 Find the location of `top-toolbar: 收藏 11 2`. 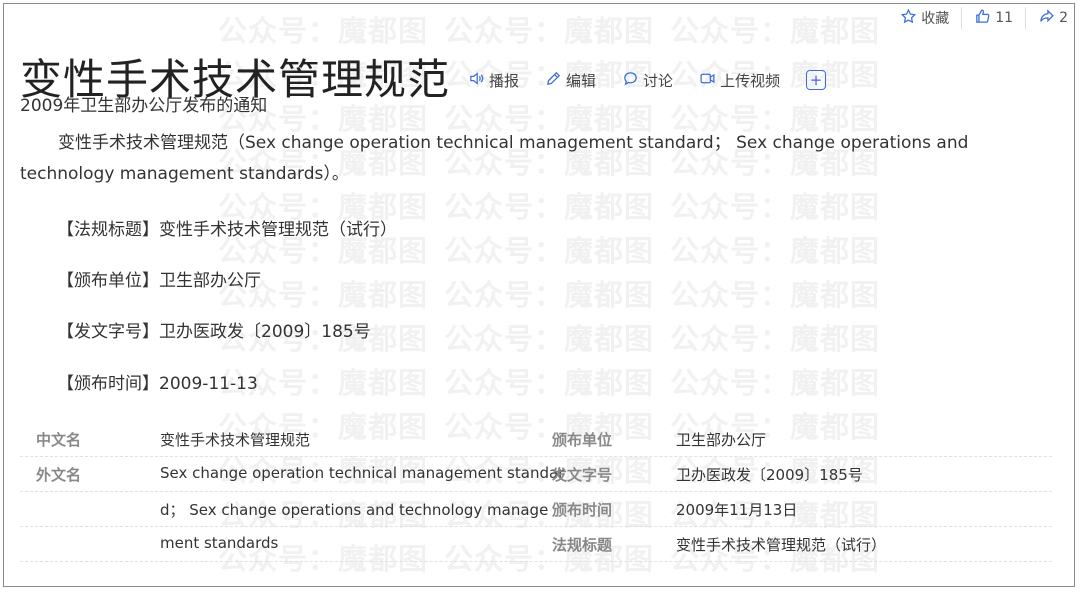

top-toolbar: 收藏 11 2 is located at coordinates (984, 18).